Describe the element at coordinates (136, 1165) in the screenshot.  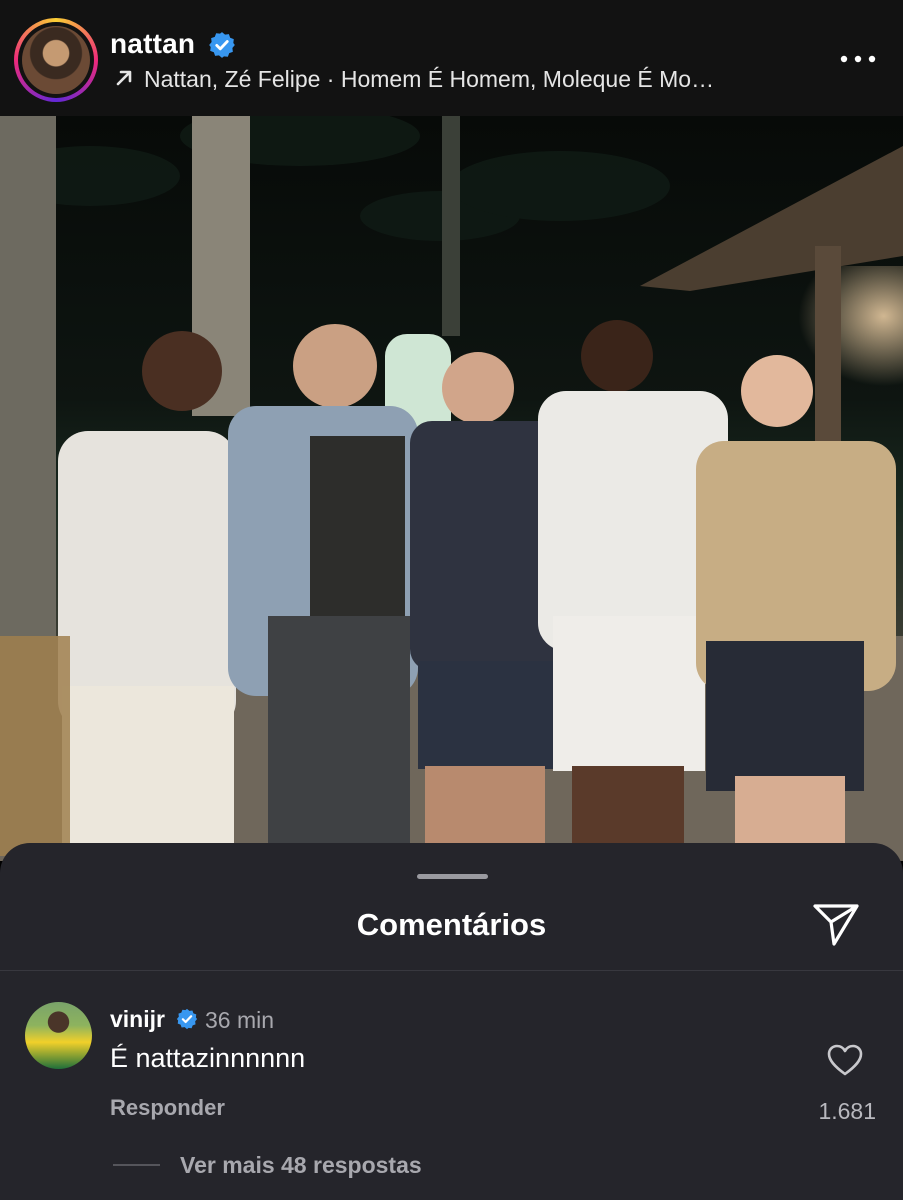
I see `replies-divider` at that location.